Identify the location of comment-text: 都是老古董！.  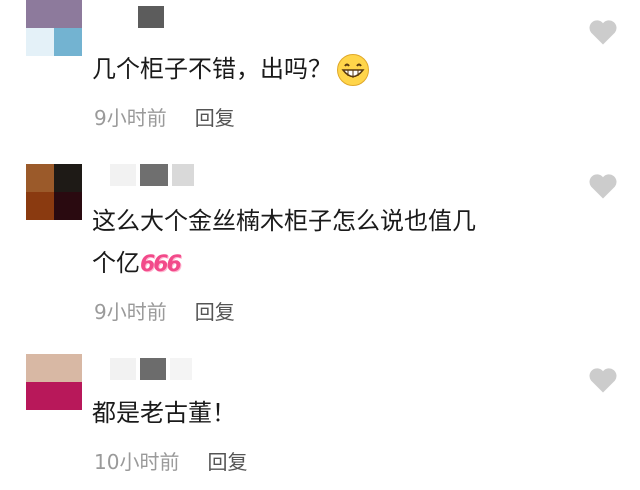
(164, 413).